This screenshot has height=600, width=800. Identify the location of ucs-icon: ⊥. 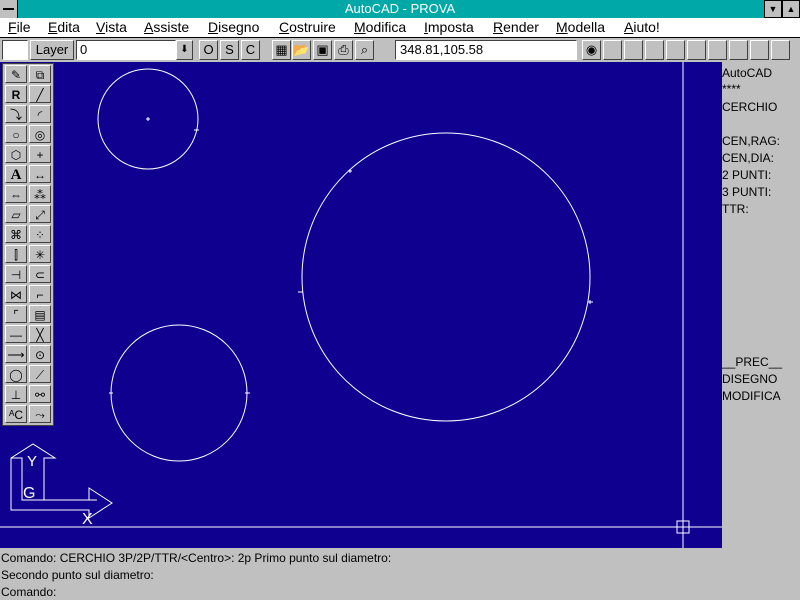
(16, 394).